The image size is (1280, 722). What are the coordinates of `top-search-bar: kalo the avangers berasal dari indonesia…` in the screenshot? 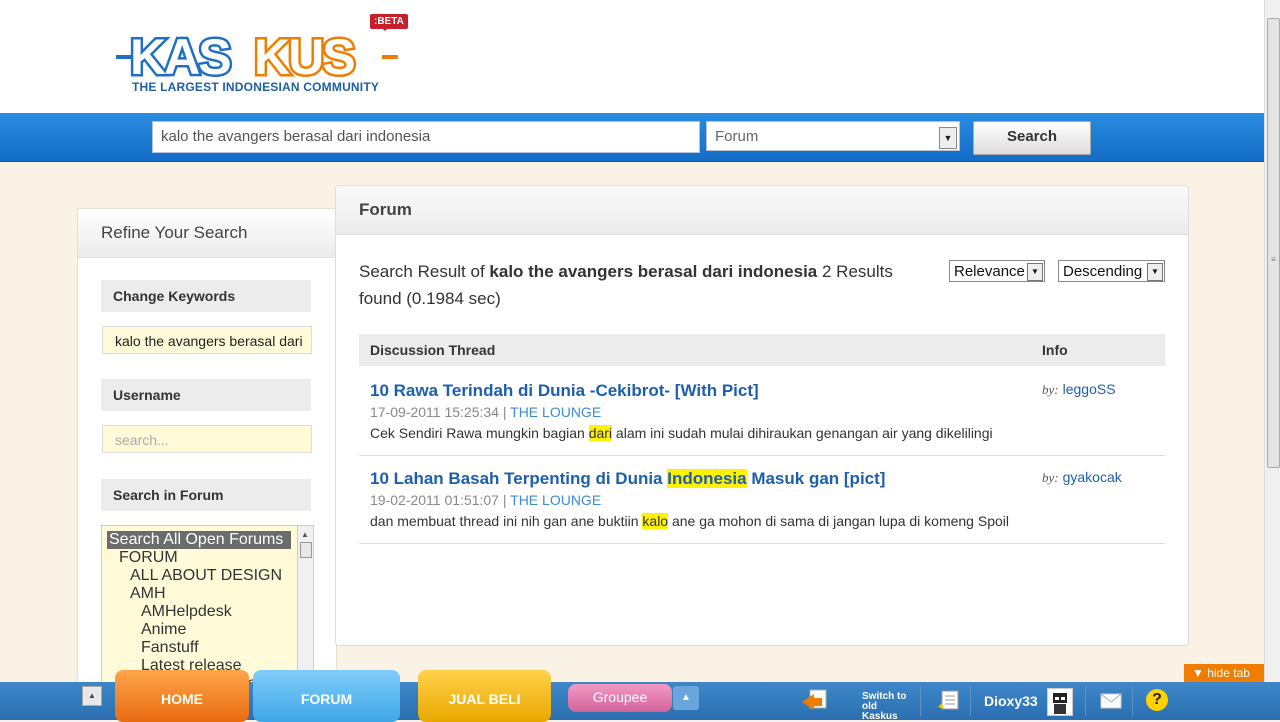 It's located at (632, 137).